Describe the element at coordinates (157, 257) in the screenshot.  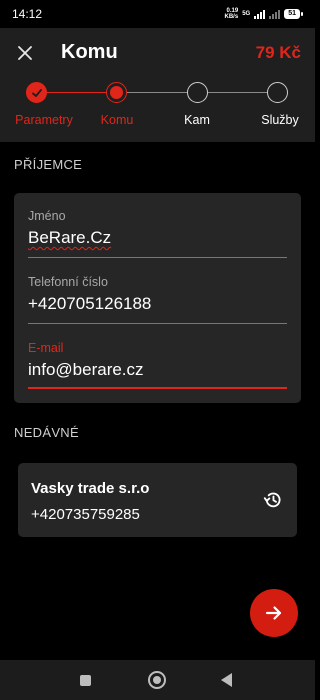
I see `name-field-underline` at that location.